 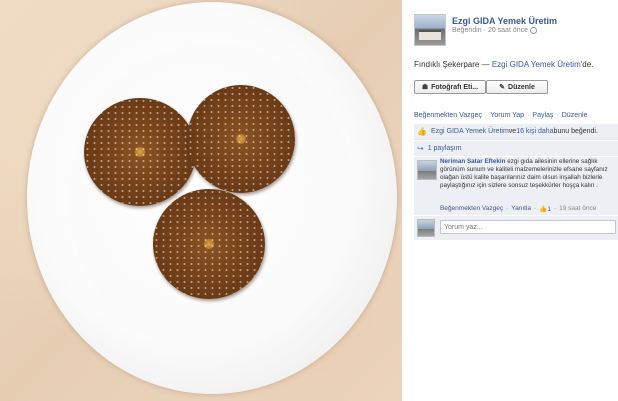 I want to click on tag-icon: ☗, so click(x=425, y=87).